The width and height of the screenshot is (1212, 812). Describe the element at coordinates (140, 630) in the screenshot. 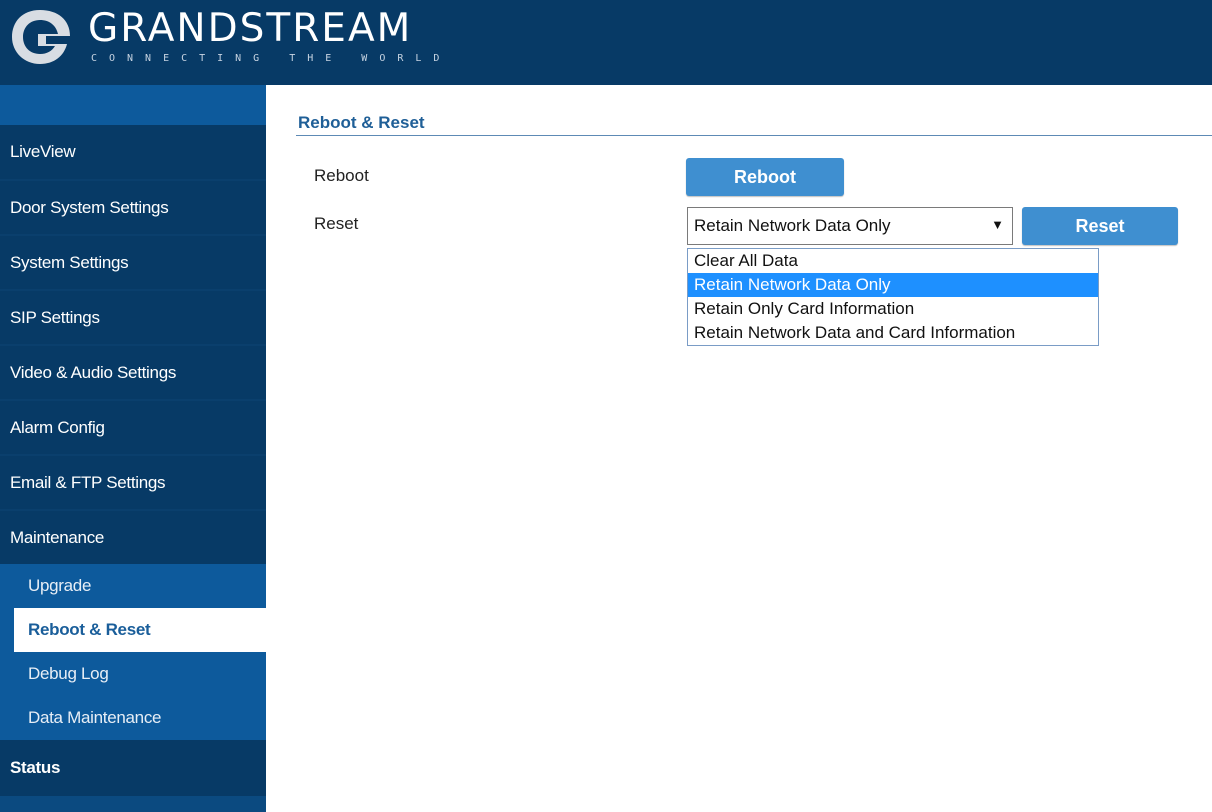

I see `subitem-reboot-reset: Reboot & Reset` at that location.